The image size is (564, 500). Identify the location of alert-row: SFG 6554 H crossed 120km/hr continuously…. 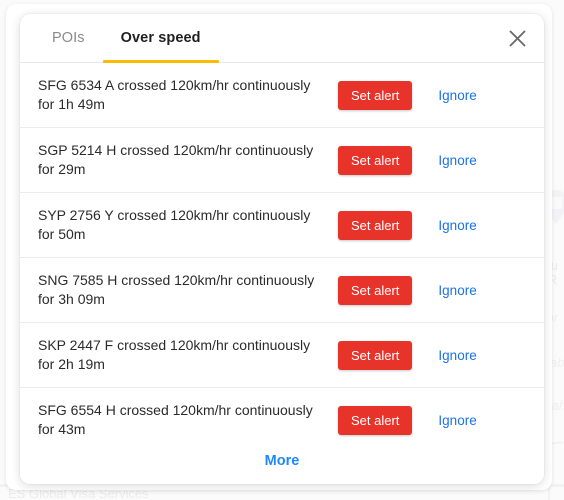
(282, 413).